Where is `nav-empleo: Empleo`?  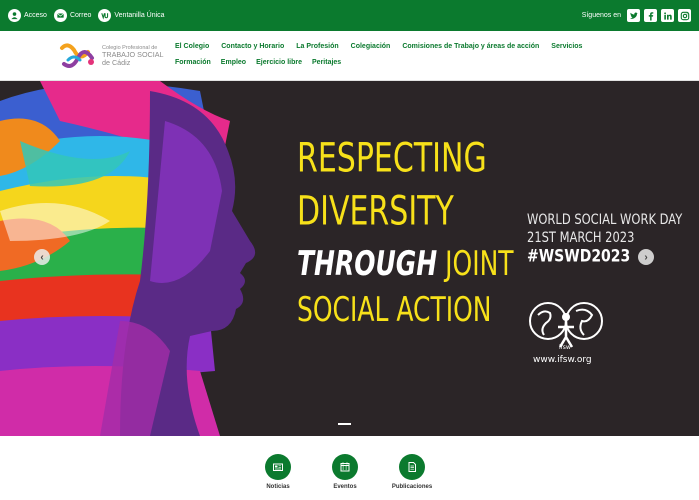 nav-empleo: Empleo is located at coordinates (233, 62).